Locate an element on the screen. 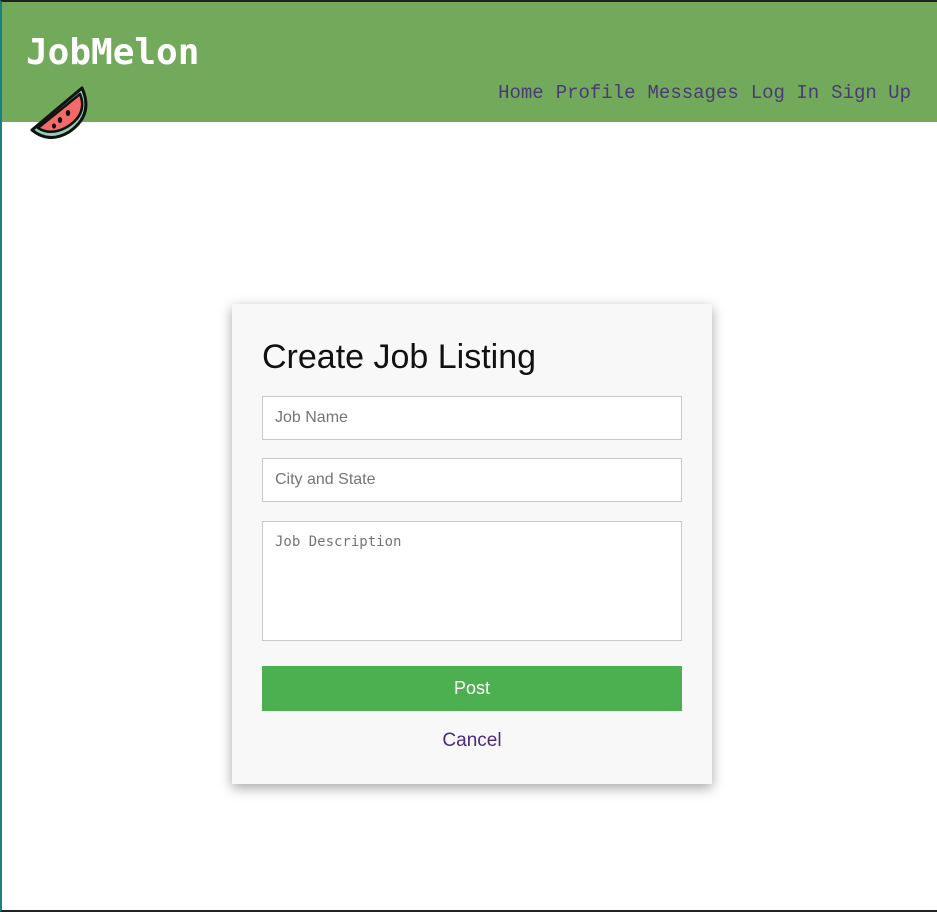 The image size is (937, 912). watermelon-icon is located at coordinates (57, 111).